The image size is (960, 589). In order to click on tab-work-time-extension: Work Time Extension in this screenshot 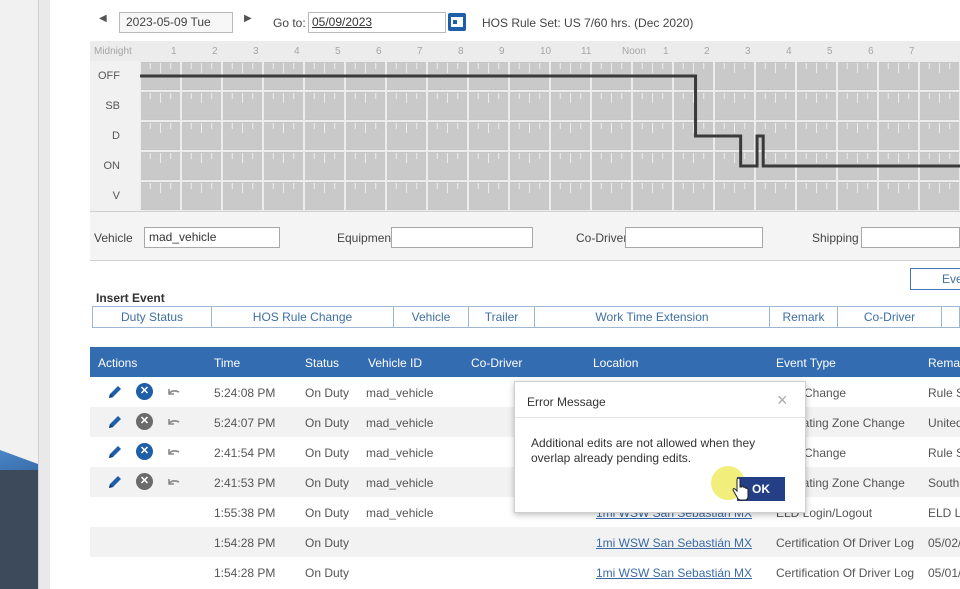, I will do `click(652, 317)`.